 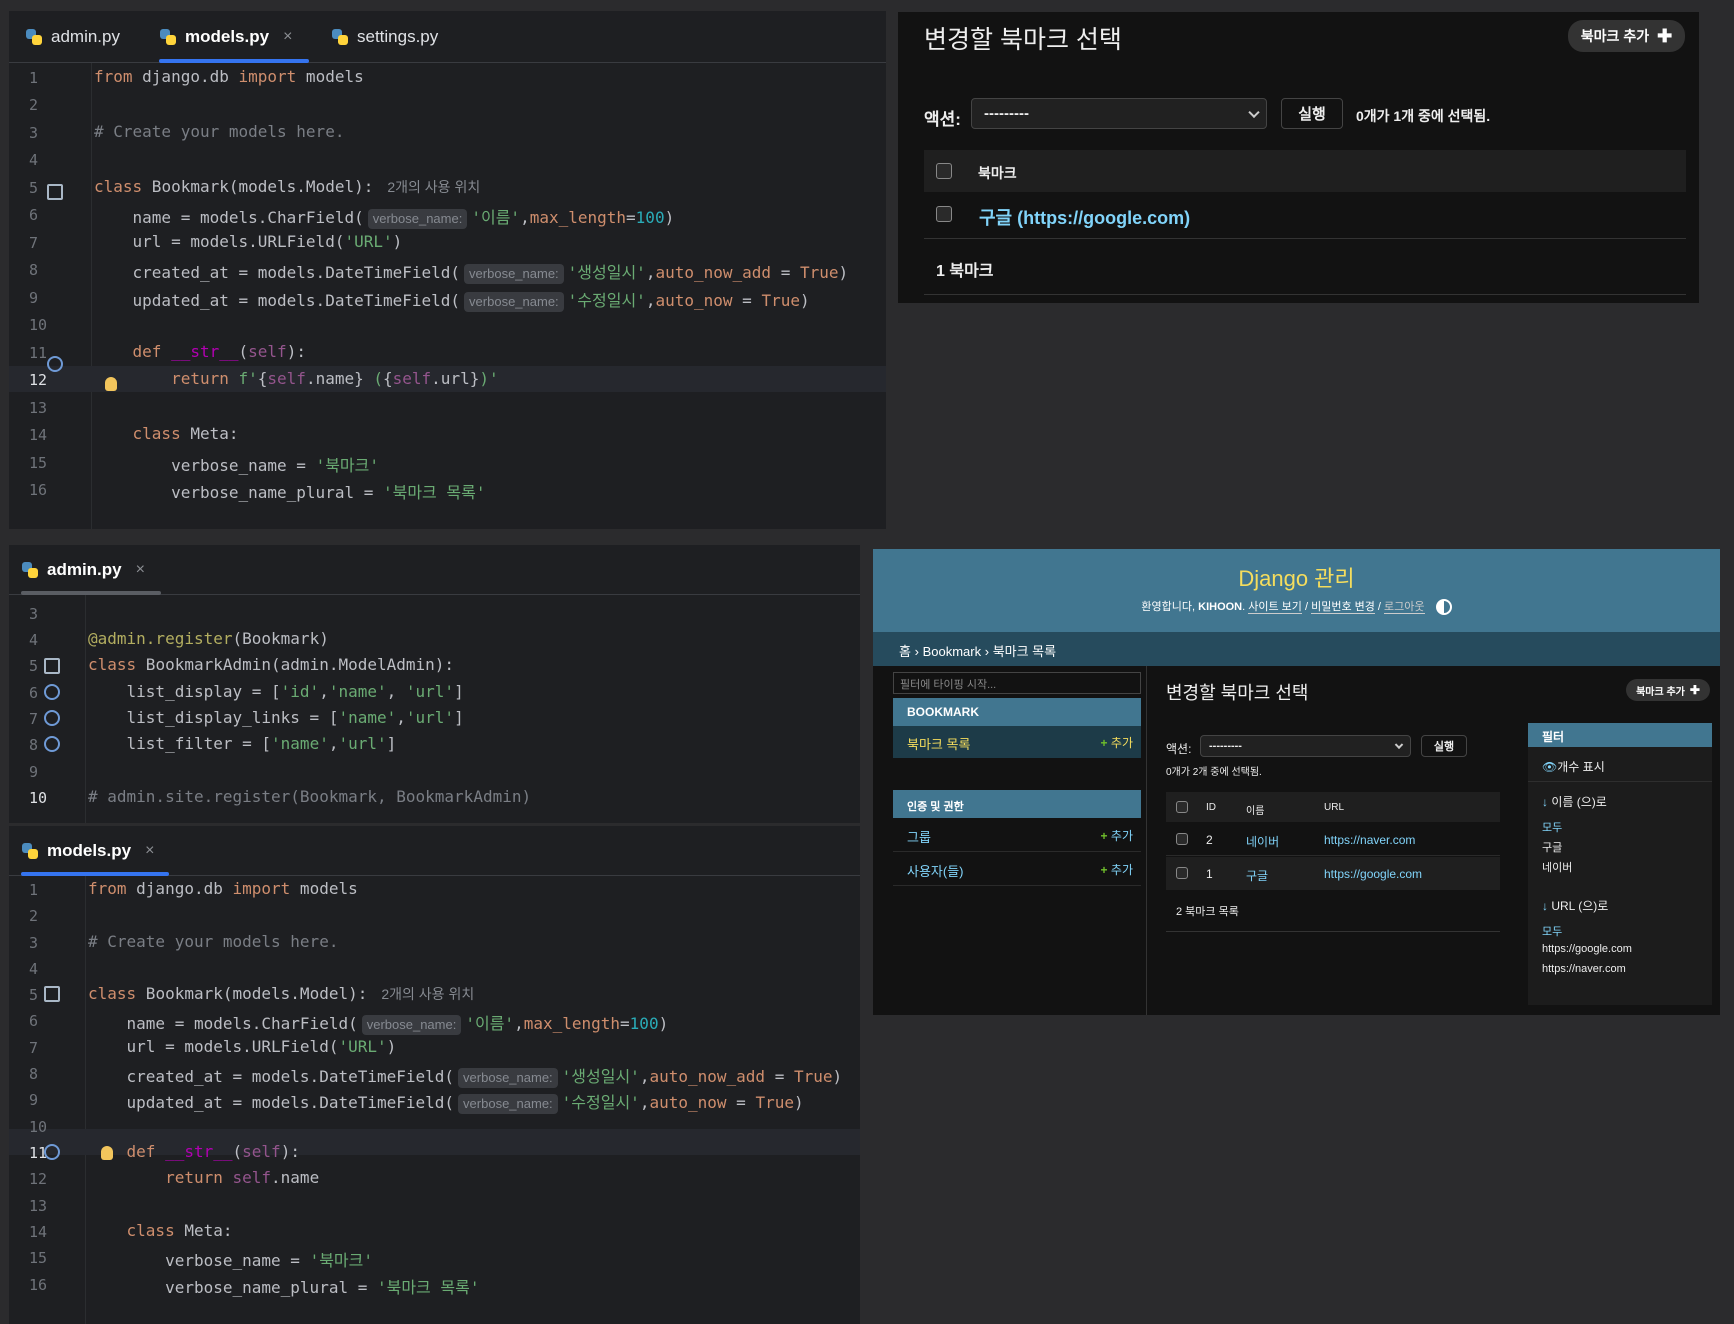 What do you see at coordinates (34, 298) in the screenshot?
I see `line-number: 9` at bounding box center [34, 298].